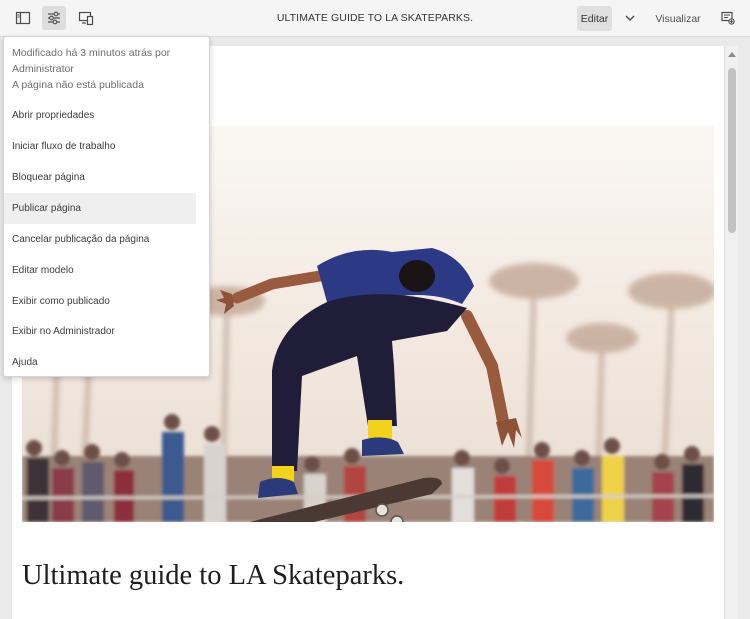  I want to click on modified-by-user: Administrator, so click(43, 69).